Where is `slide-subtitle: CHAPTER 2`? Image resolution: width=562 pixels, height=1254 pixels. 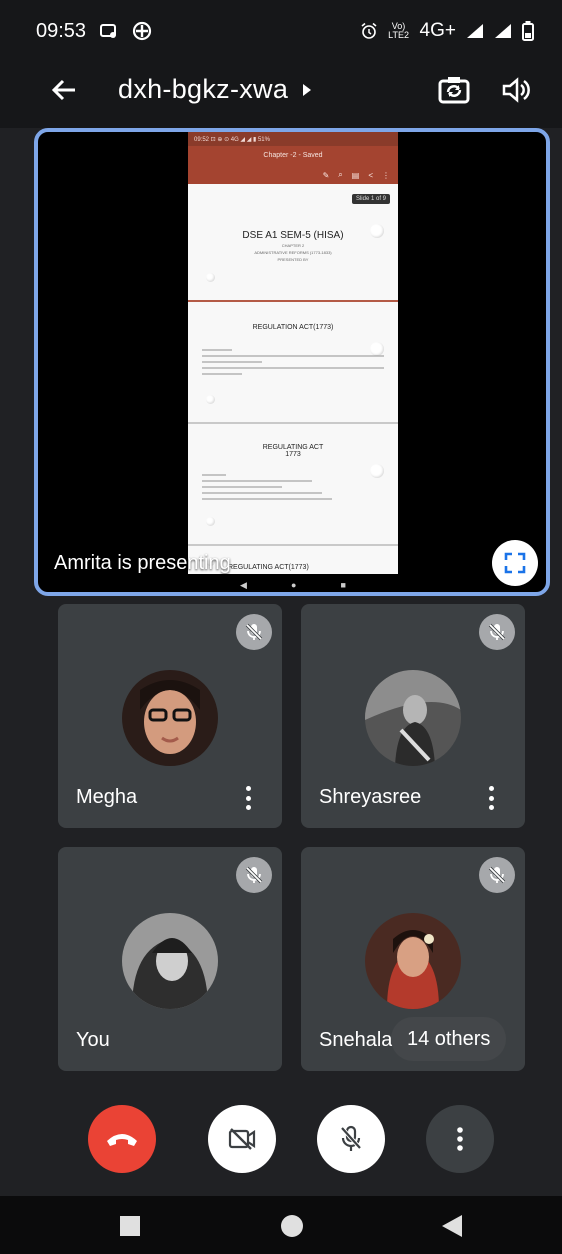 slide-subtitle: CHAPTER 2 is located at coordinates (293, 245).